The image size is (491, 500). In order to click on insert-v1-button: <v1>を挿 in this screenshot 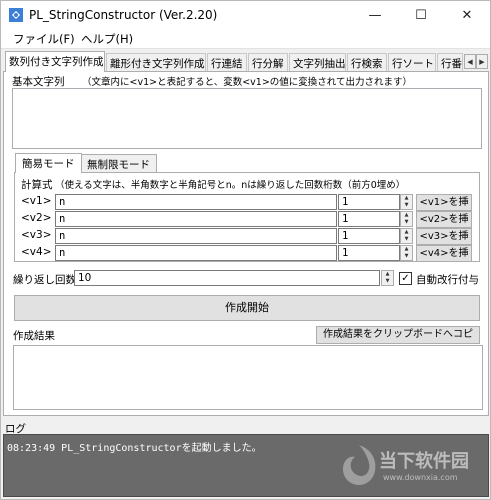, I will do `click(444, 202)`.